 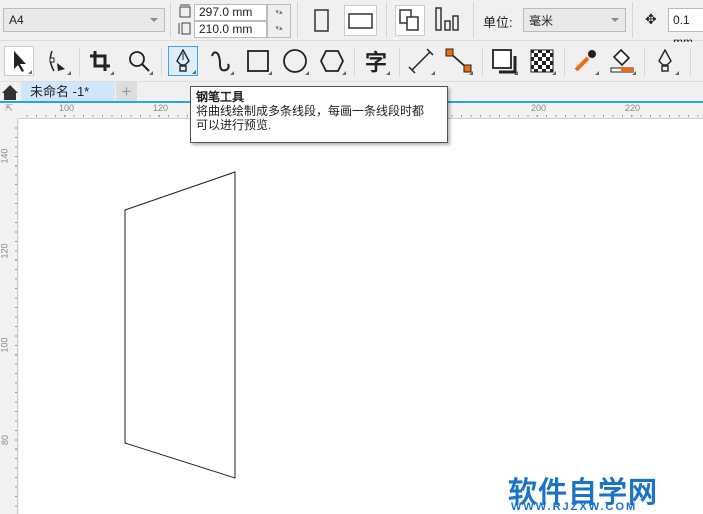 What do you see at coordinates (498, 22) in the screenshot?
I see `units-label: 单位:` at bounding box center [498, 22].